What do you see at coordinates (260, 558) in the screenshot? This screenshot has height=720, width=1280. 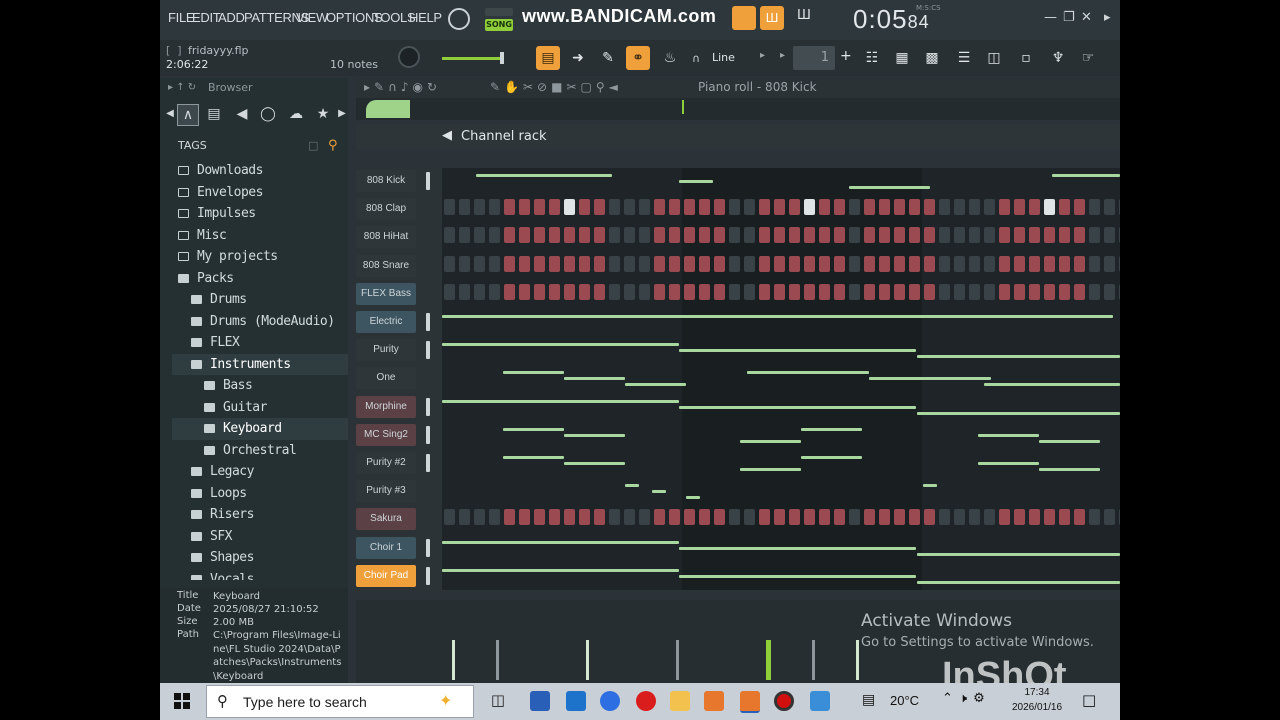 I see `browser-tree-item: Shapes` at bounding box center [260, 558].